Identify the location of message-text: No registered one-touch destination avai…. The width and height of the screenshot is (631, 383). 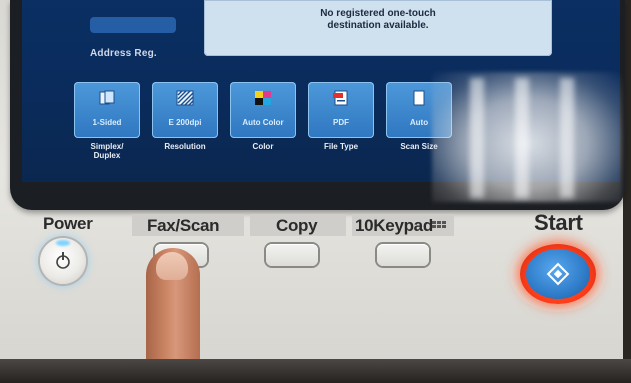
(378, 19).